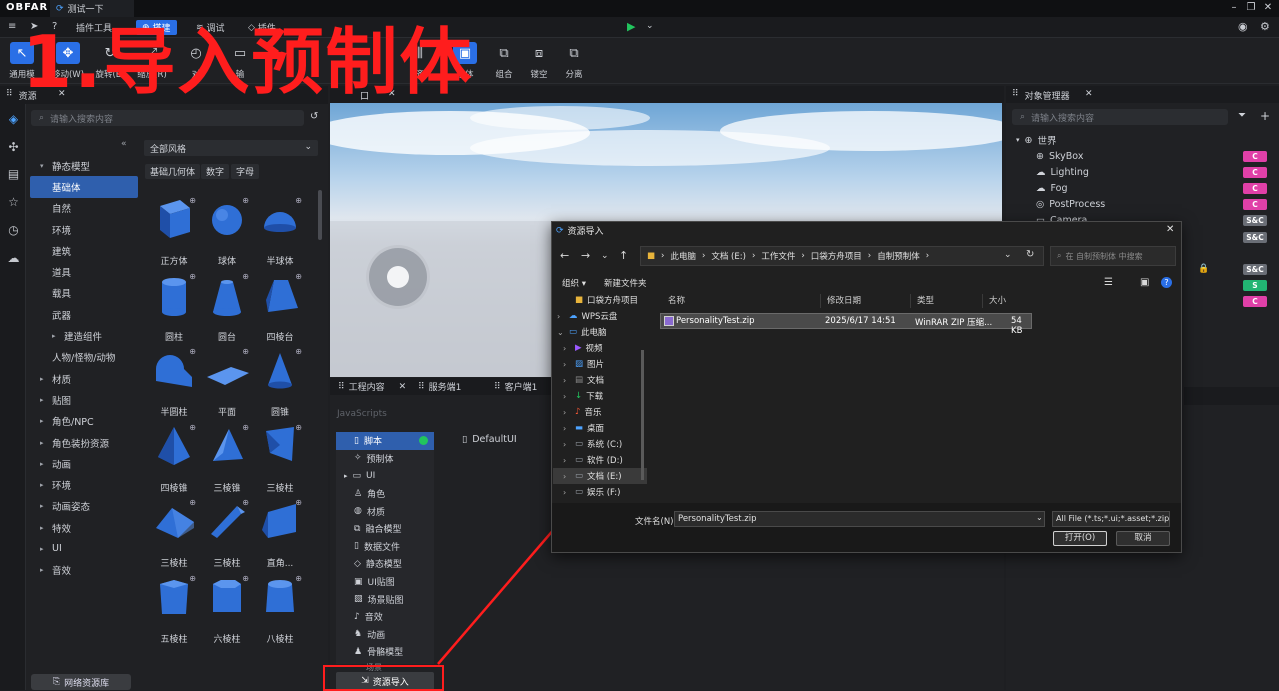  What do you see at coordinates (574, 283) in the screenshot?
I see `organize-button: 组织 ▾` at bounding box center [574, 283].